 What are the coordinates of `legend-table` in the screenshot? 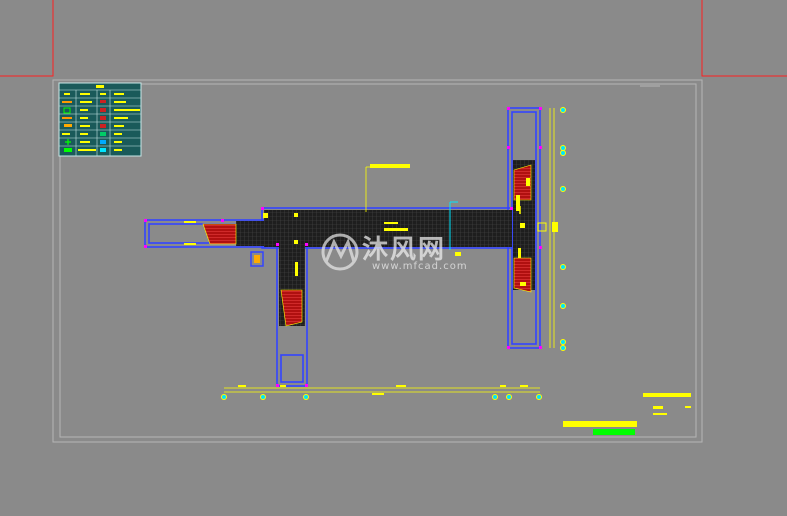 It's located at (100, 119).